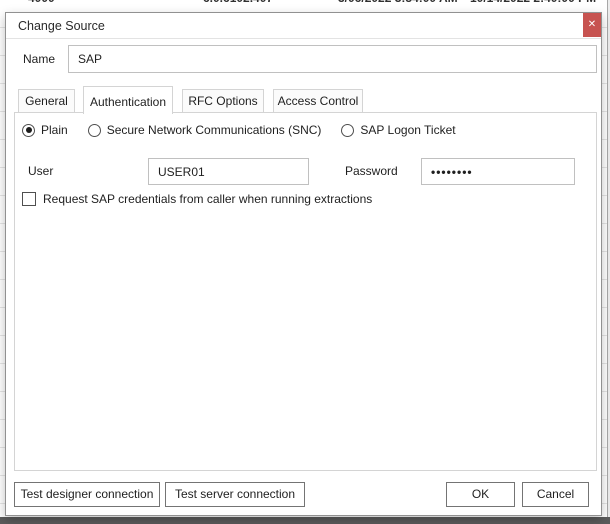 The height and width of the screenshot is (524, 610). What do you see at coordinates (305, 520) in the screenshot?
I see `background-window-edge` at bounding box center [305, 520].